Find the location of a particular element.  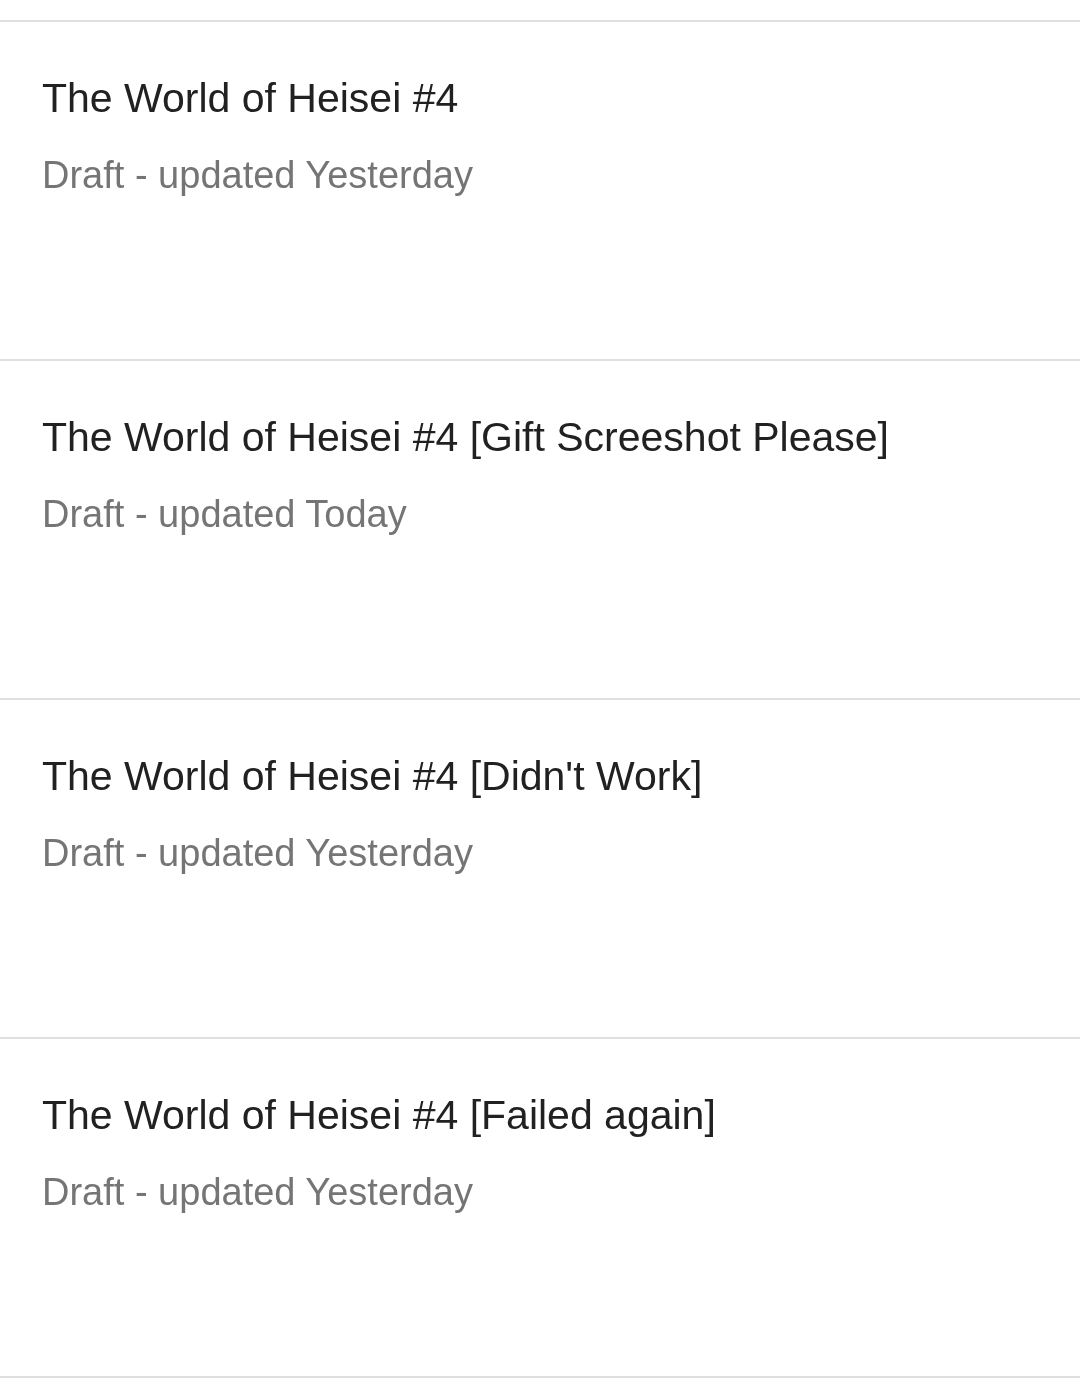

draft-title: The World of Heisei #4 [Failed again] is located at coordinates (379, 1115).